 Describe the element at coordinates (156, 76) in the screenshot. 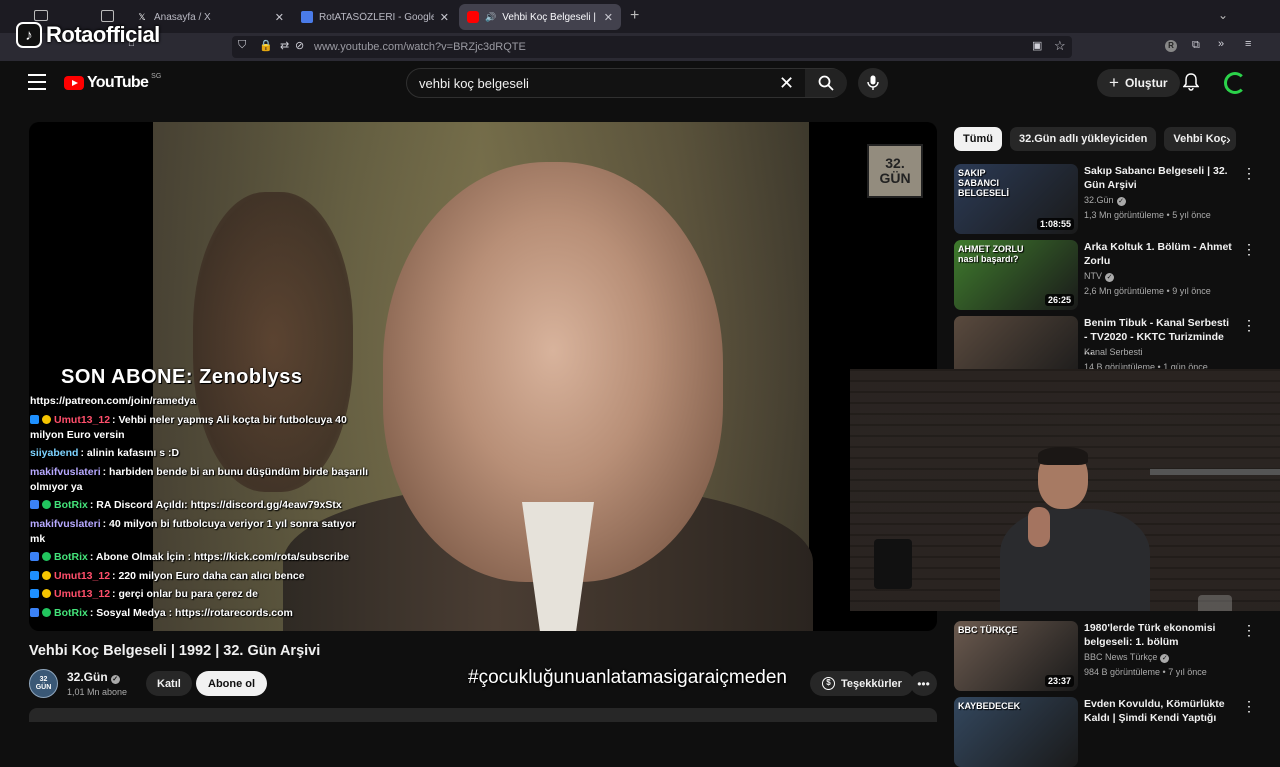

I see `country-code: SG` at that location.